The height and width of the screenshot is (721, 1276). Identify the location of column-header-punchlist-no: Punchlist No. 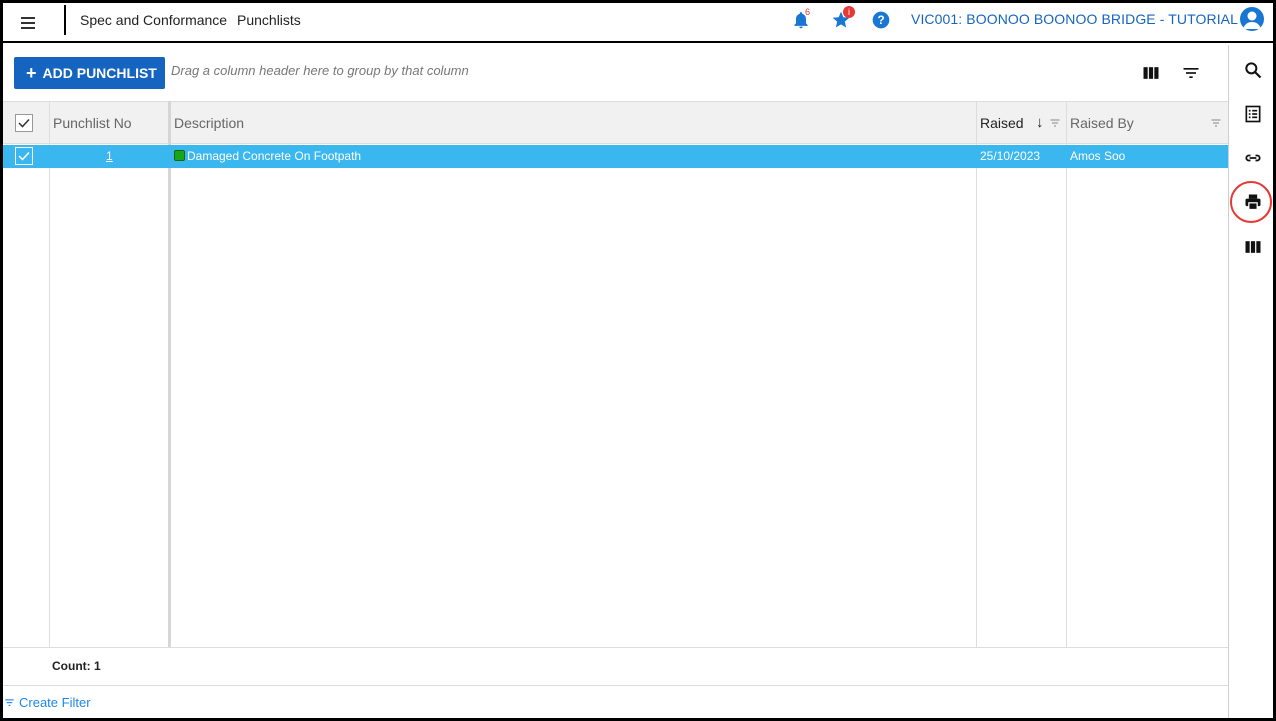
(92, 123).